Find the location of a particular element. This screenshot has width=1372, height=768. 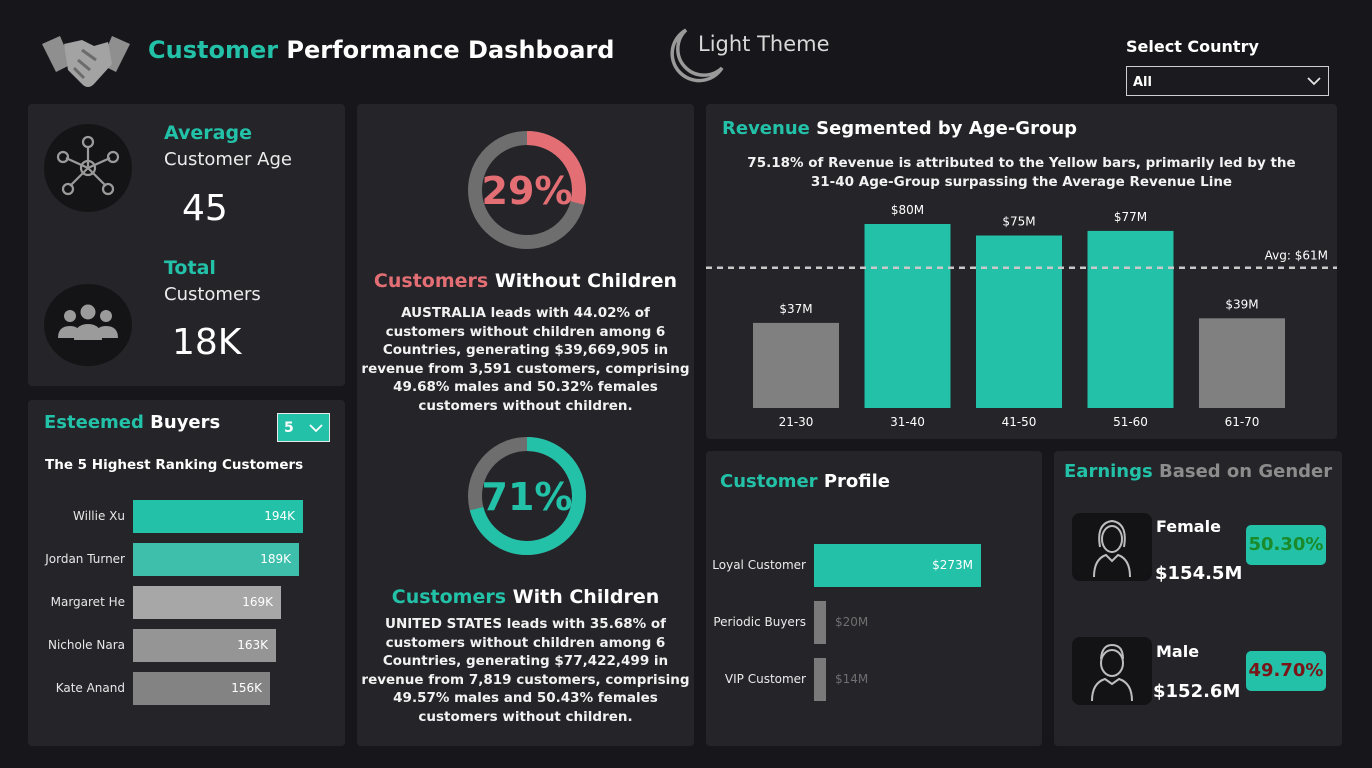

top-n-dropdown: 5 is located at coordinates (303, 427).